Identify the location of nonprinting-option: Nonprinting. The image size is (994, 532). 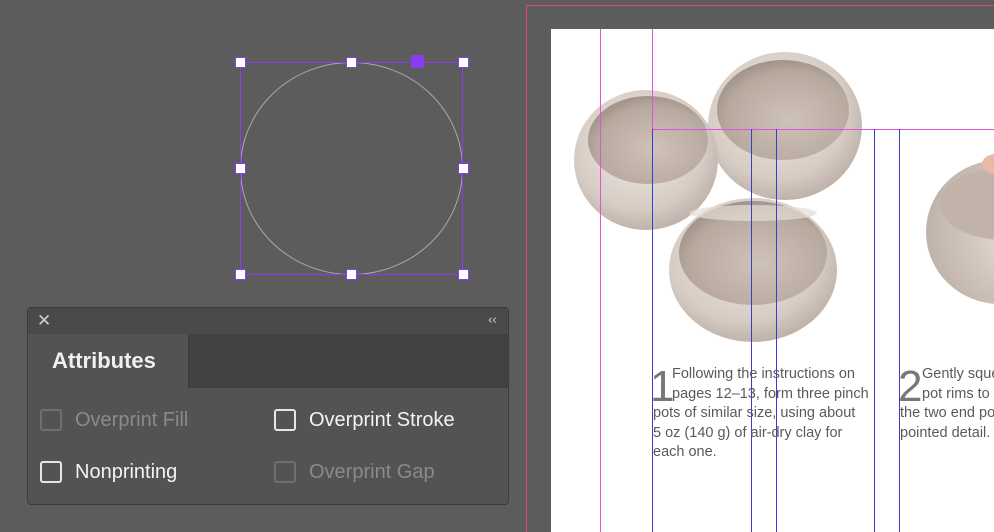
(108, 472).